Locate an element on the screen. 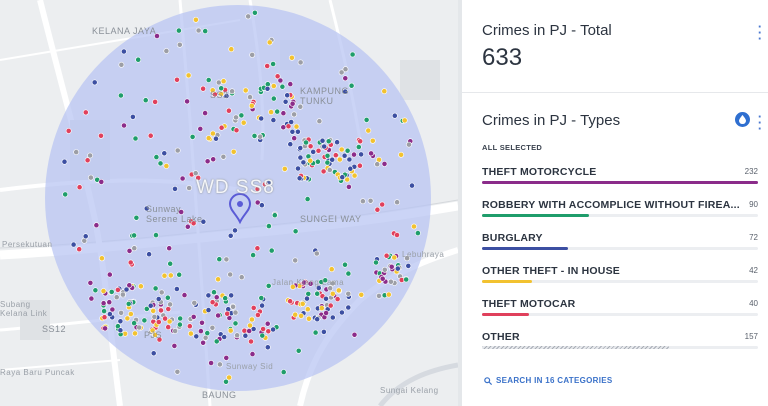 The image size is (768, 406). map-label-raya-baru-puncak: Raya Baru Puncak is located at coordinates (37, 372).